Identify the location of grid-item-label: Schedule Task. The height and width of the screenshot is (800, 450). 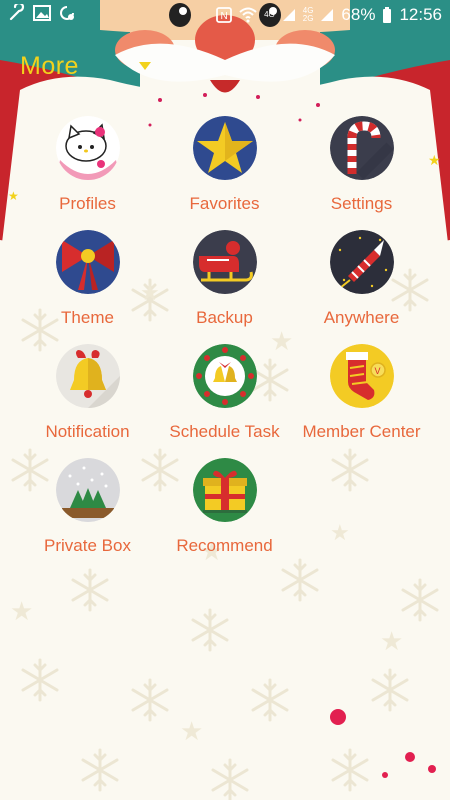
(224, 431).